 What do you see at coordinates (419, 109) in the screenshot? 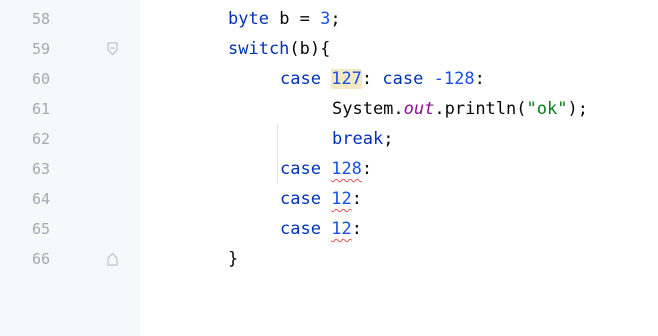
I see `field-token: out` at bounding box center [419, 109].